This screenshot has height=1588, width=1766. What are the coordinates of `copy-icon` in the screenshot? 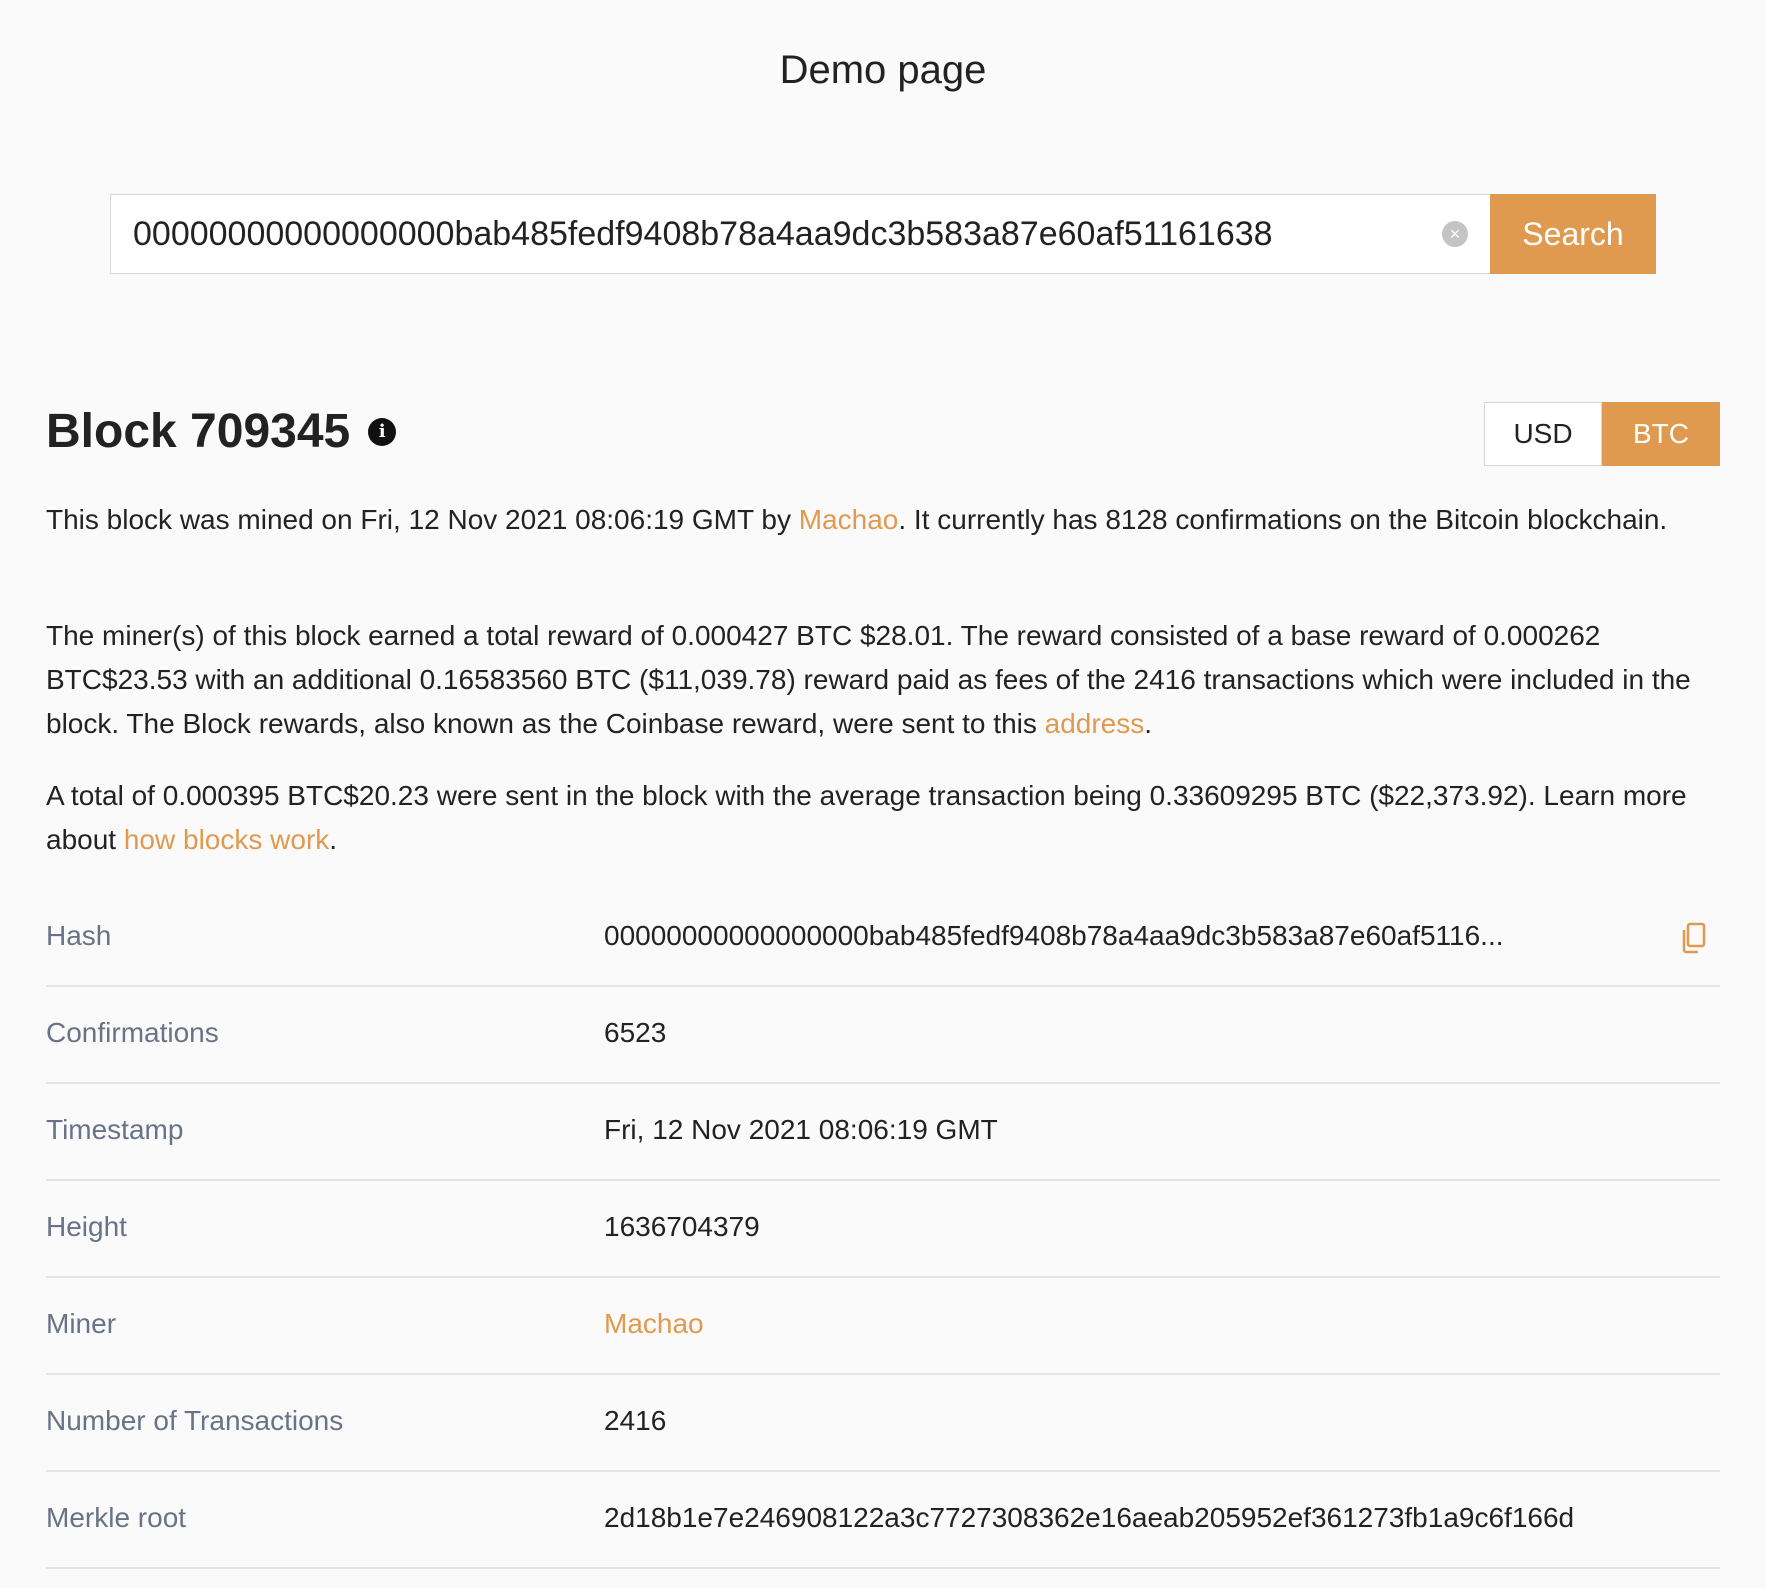 It's located at (1694, 938).